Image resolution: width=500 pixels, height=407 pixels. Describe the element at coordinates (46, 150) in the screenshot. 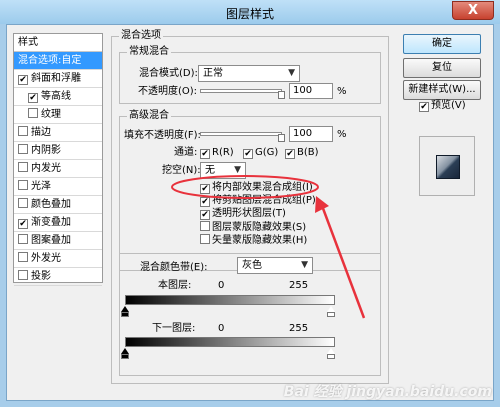

I see `style-item-label: 内阴影` at that location.